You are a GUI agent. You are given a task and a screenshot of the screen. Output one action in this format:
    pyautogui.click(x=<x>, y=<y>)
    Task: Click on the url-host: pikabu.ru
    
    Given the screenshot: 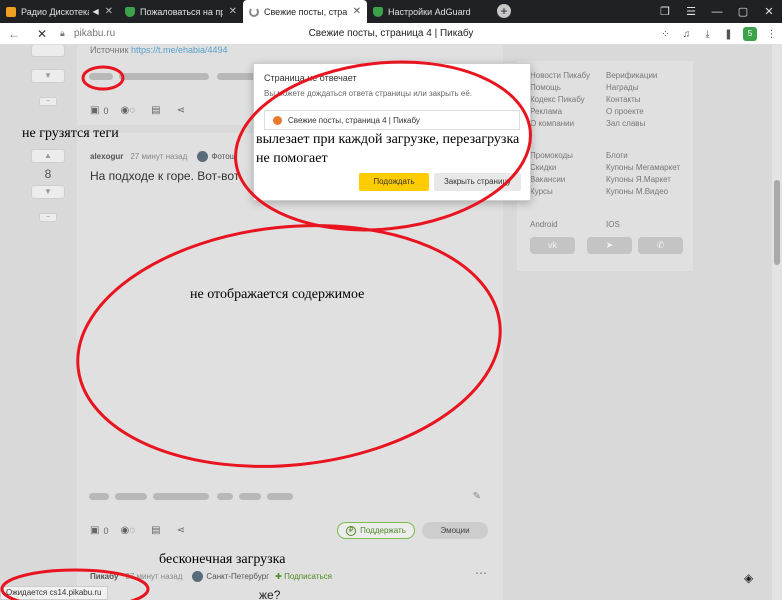 What is the action you would take?
    pyautogui.click(x=94, y=33)
    